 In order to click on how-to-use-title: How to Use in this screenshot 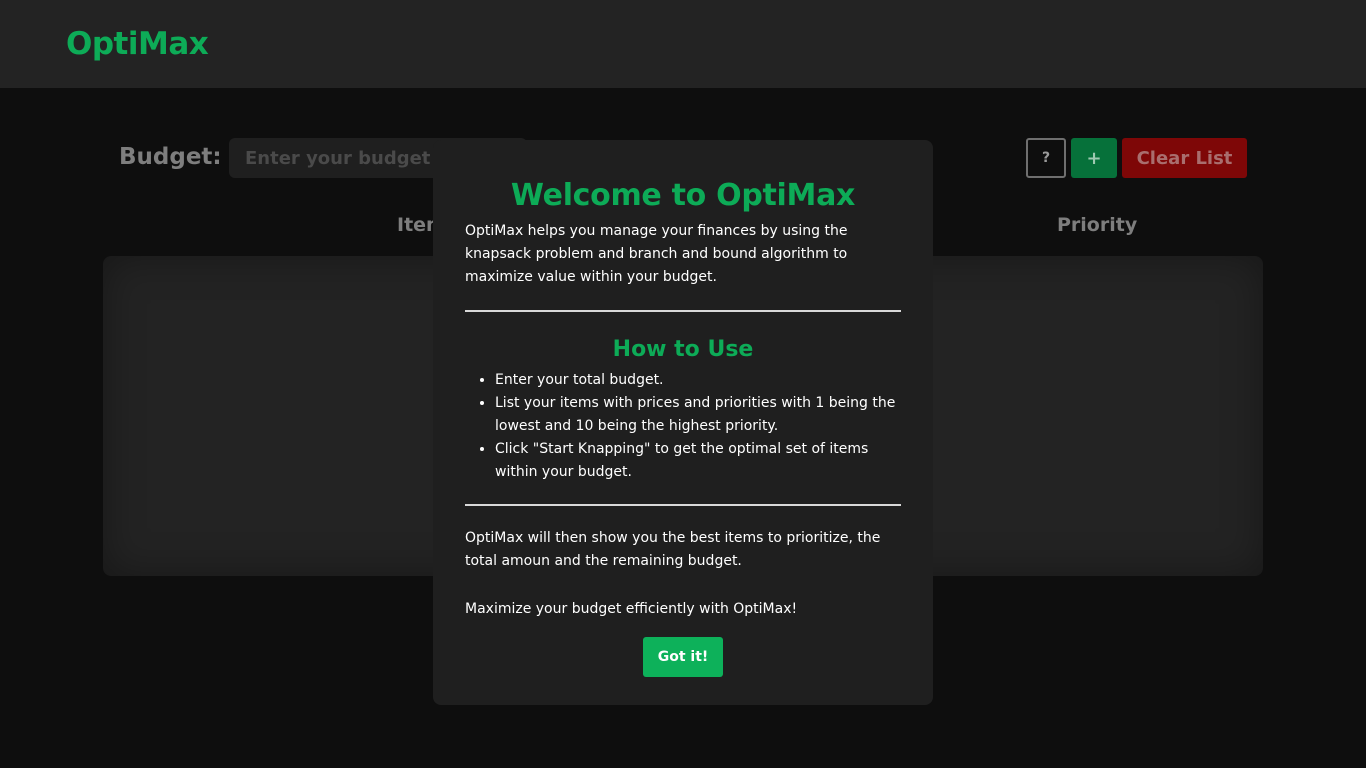, I will do `click(683, 349)`.